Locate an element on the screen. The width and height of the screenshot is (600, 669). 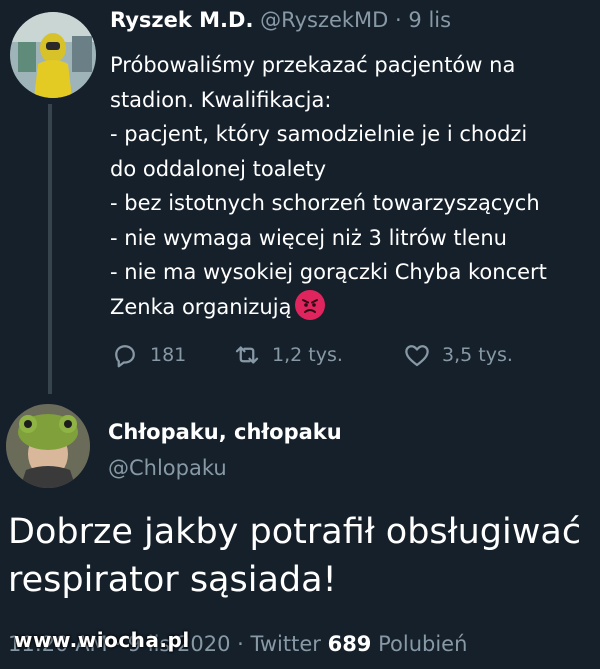
heart-icon is located at coordinates (417, 356).